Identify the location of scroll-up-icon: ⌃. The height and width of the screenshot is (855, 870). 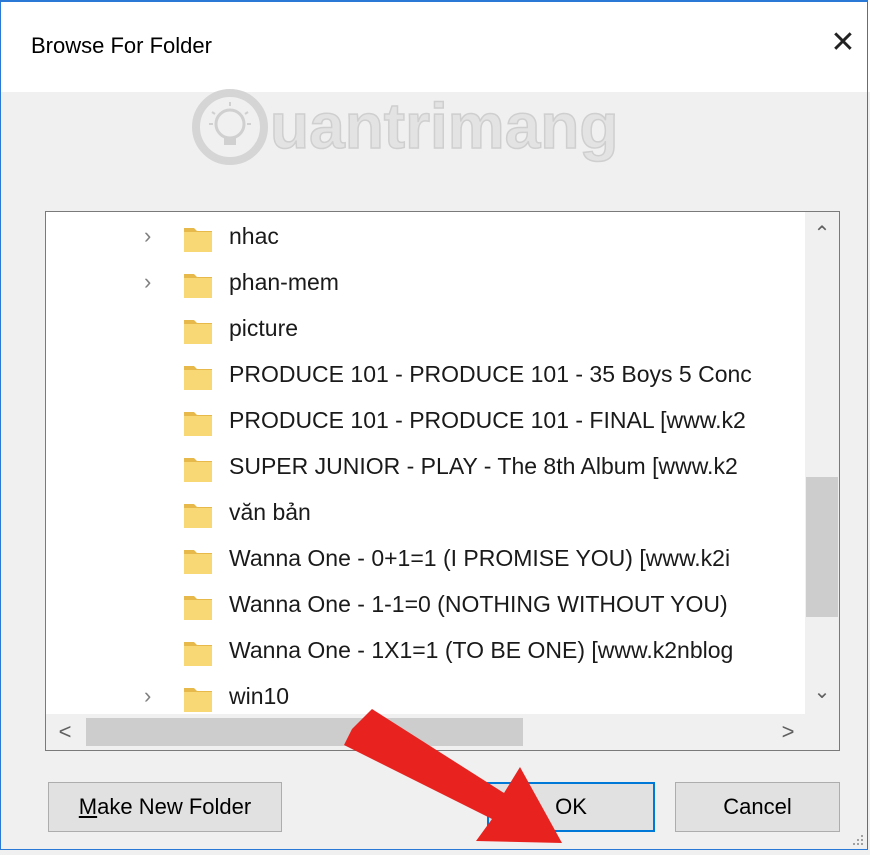
(822, 234).